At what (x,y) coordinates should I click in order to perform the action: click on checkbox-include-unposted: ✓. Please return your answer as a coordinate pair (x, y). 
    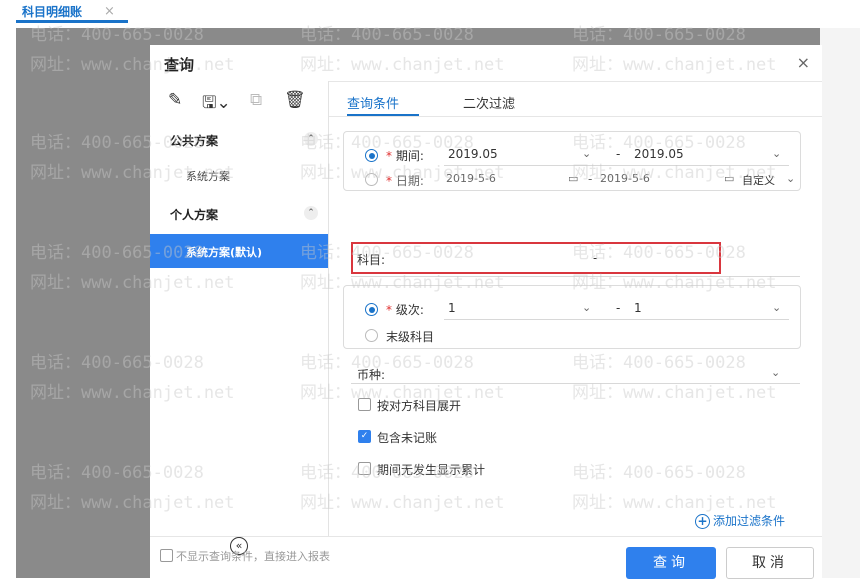
    Looking at the image, I should click on (364, 436).